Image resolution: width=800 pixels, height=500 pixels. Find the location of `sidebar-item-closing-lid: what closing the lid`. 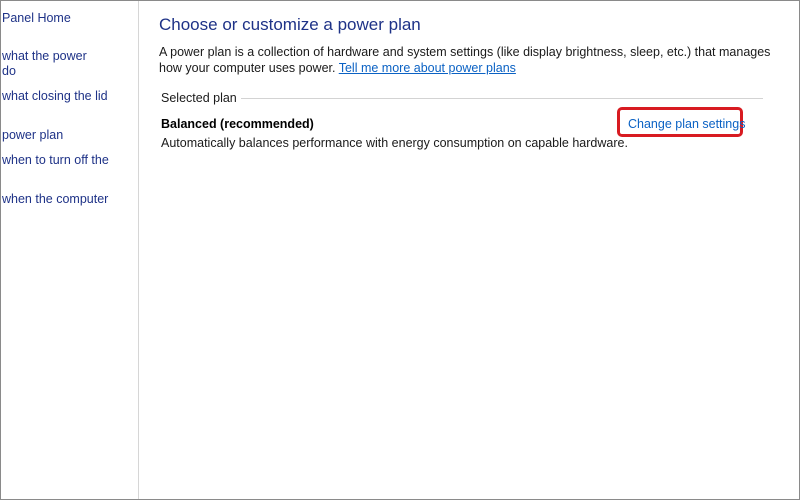

sidebar-item-closing-lid: what closing the lid is located at coordinates (55, 96).